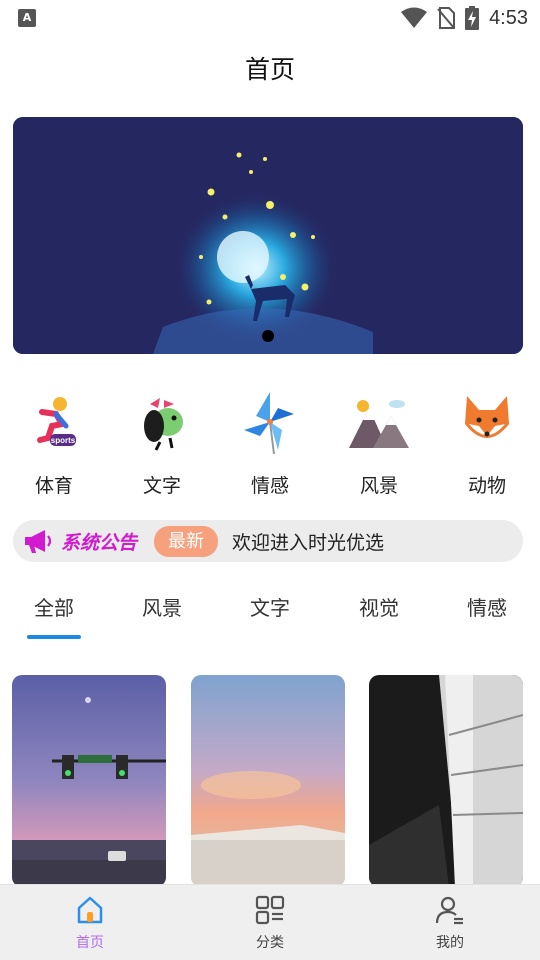  I want to click on keyboard-notification-icon: A, so click(27, 18).